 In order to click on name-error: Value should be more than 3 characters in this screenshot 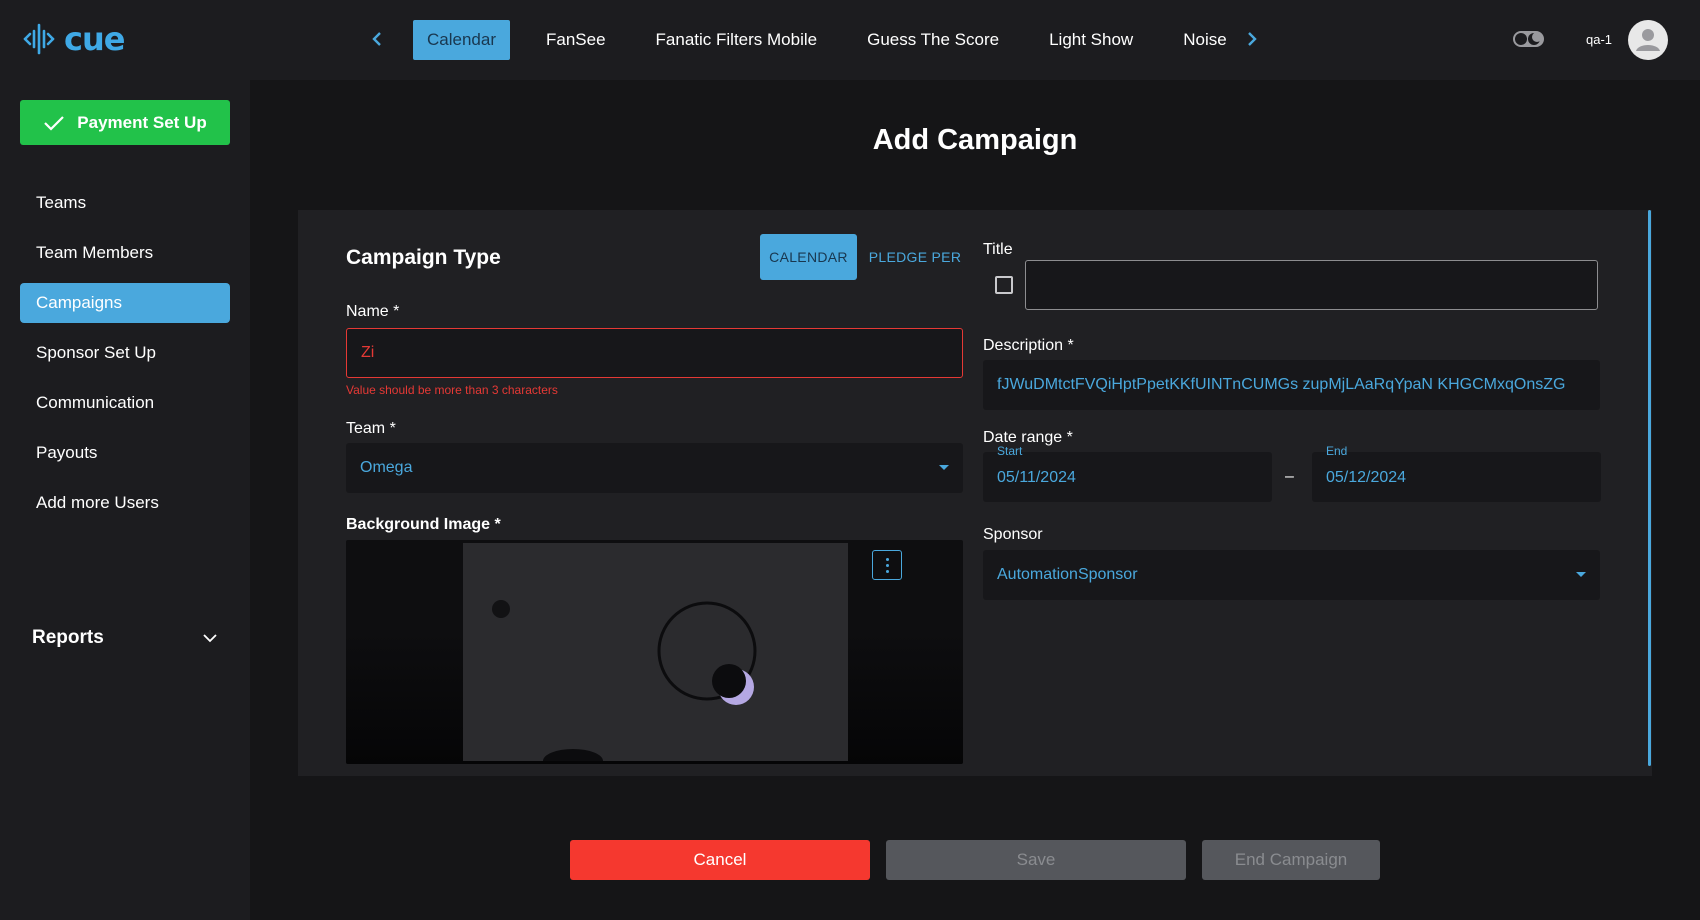, I will do `click(452, 390)`.